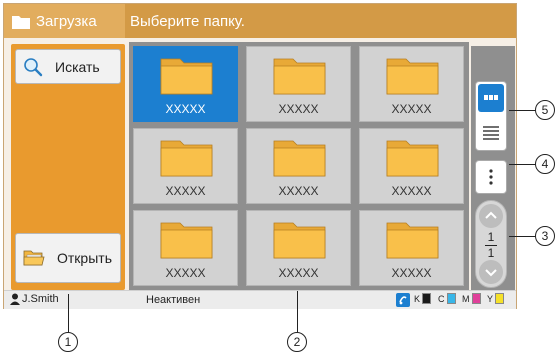 Image resolution: width=557 pixels, height=356 pixels. I want to click on open-button: Открыть, so click(68, 258).